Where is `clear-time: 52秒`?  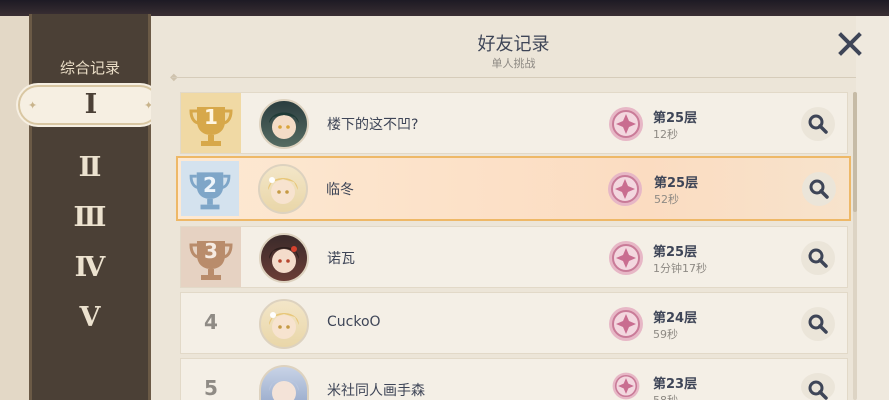 clear-time: 52秒 is located at coordinates (666, 199).